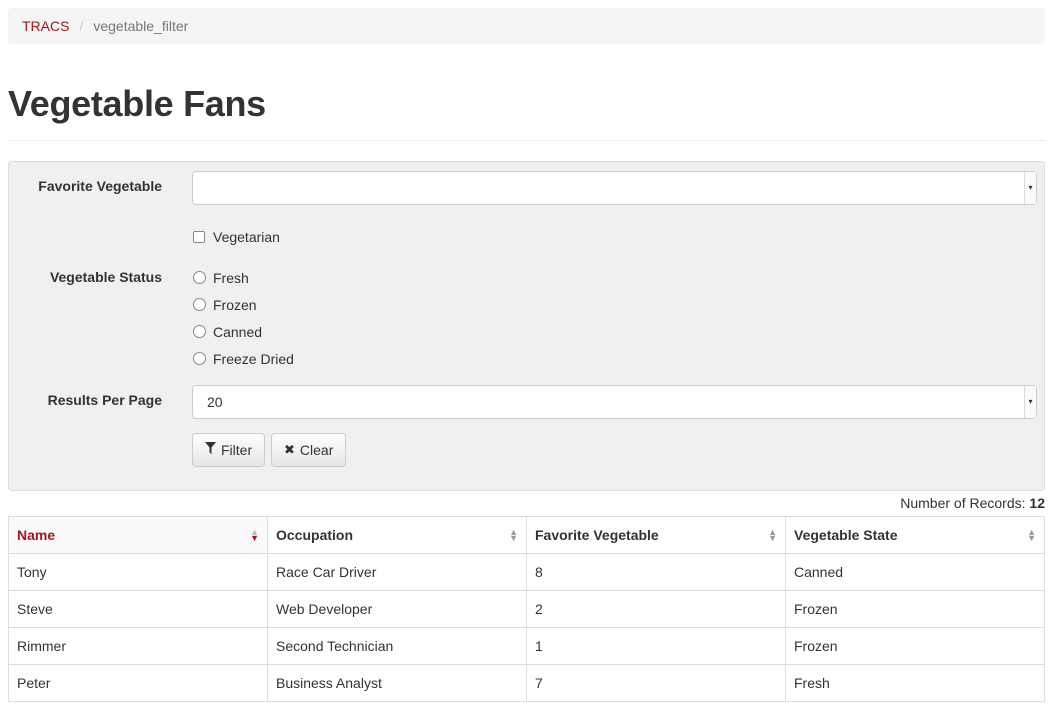 This screenshot has width=1055, height=708. What do you see at coordinates (656, 608) in the screenshot?
I see `table-cell: 2` at bounding box center [656, 608].